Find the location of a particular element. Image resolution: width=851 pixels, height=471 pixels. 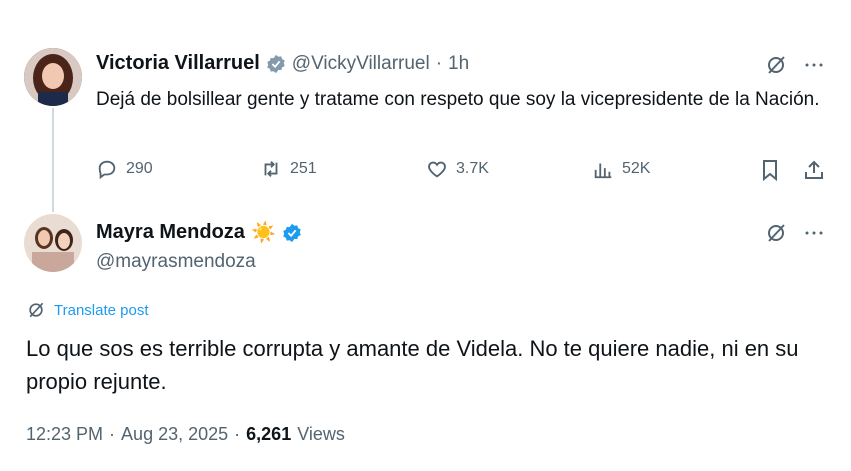

like-button: 3.7K is located at coordinates (457, 169).